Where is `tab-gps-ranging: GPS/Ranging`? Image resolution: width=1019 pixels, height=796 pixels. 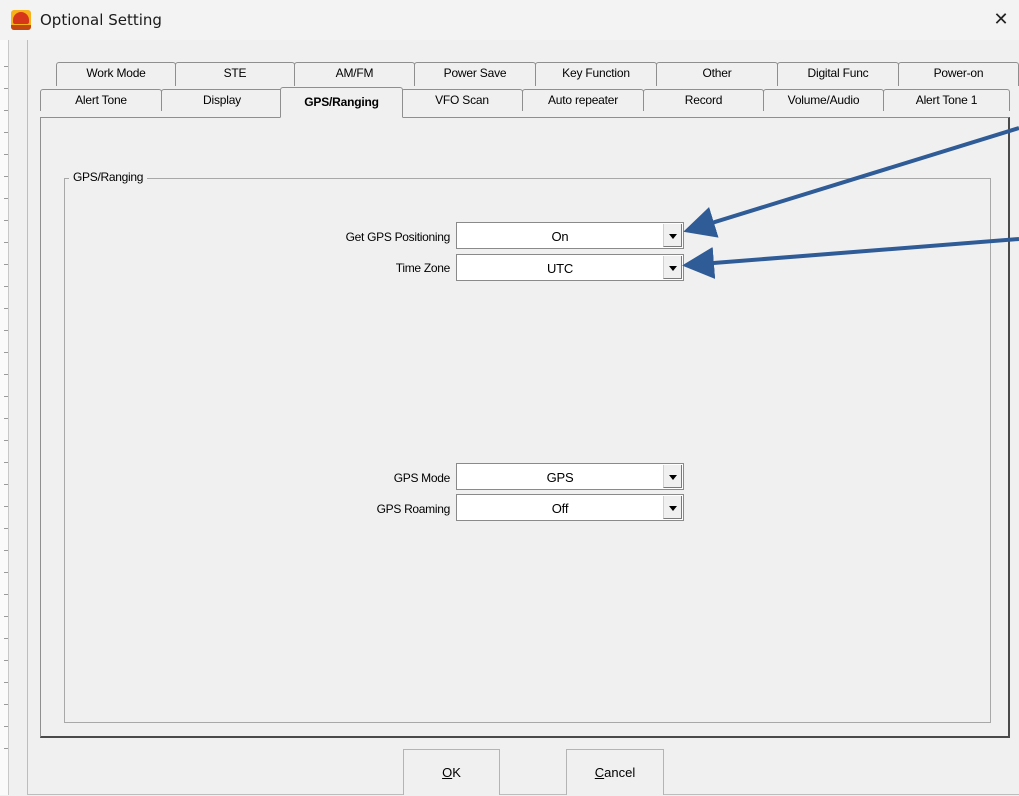 tab-gps-ranging: GPS/Ranging is located at coordinates (341, 102).